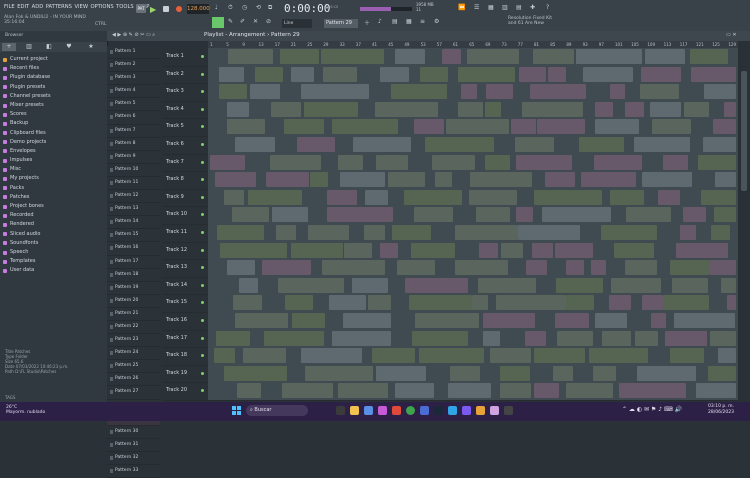 The image size is (750, 478). Describe the element at coordinates (53, 59) in the screenshot. I see `browser-item: Current project` at that location.